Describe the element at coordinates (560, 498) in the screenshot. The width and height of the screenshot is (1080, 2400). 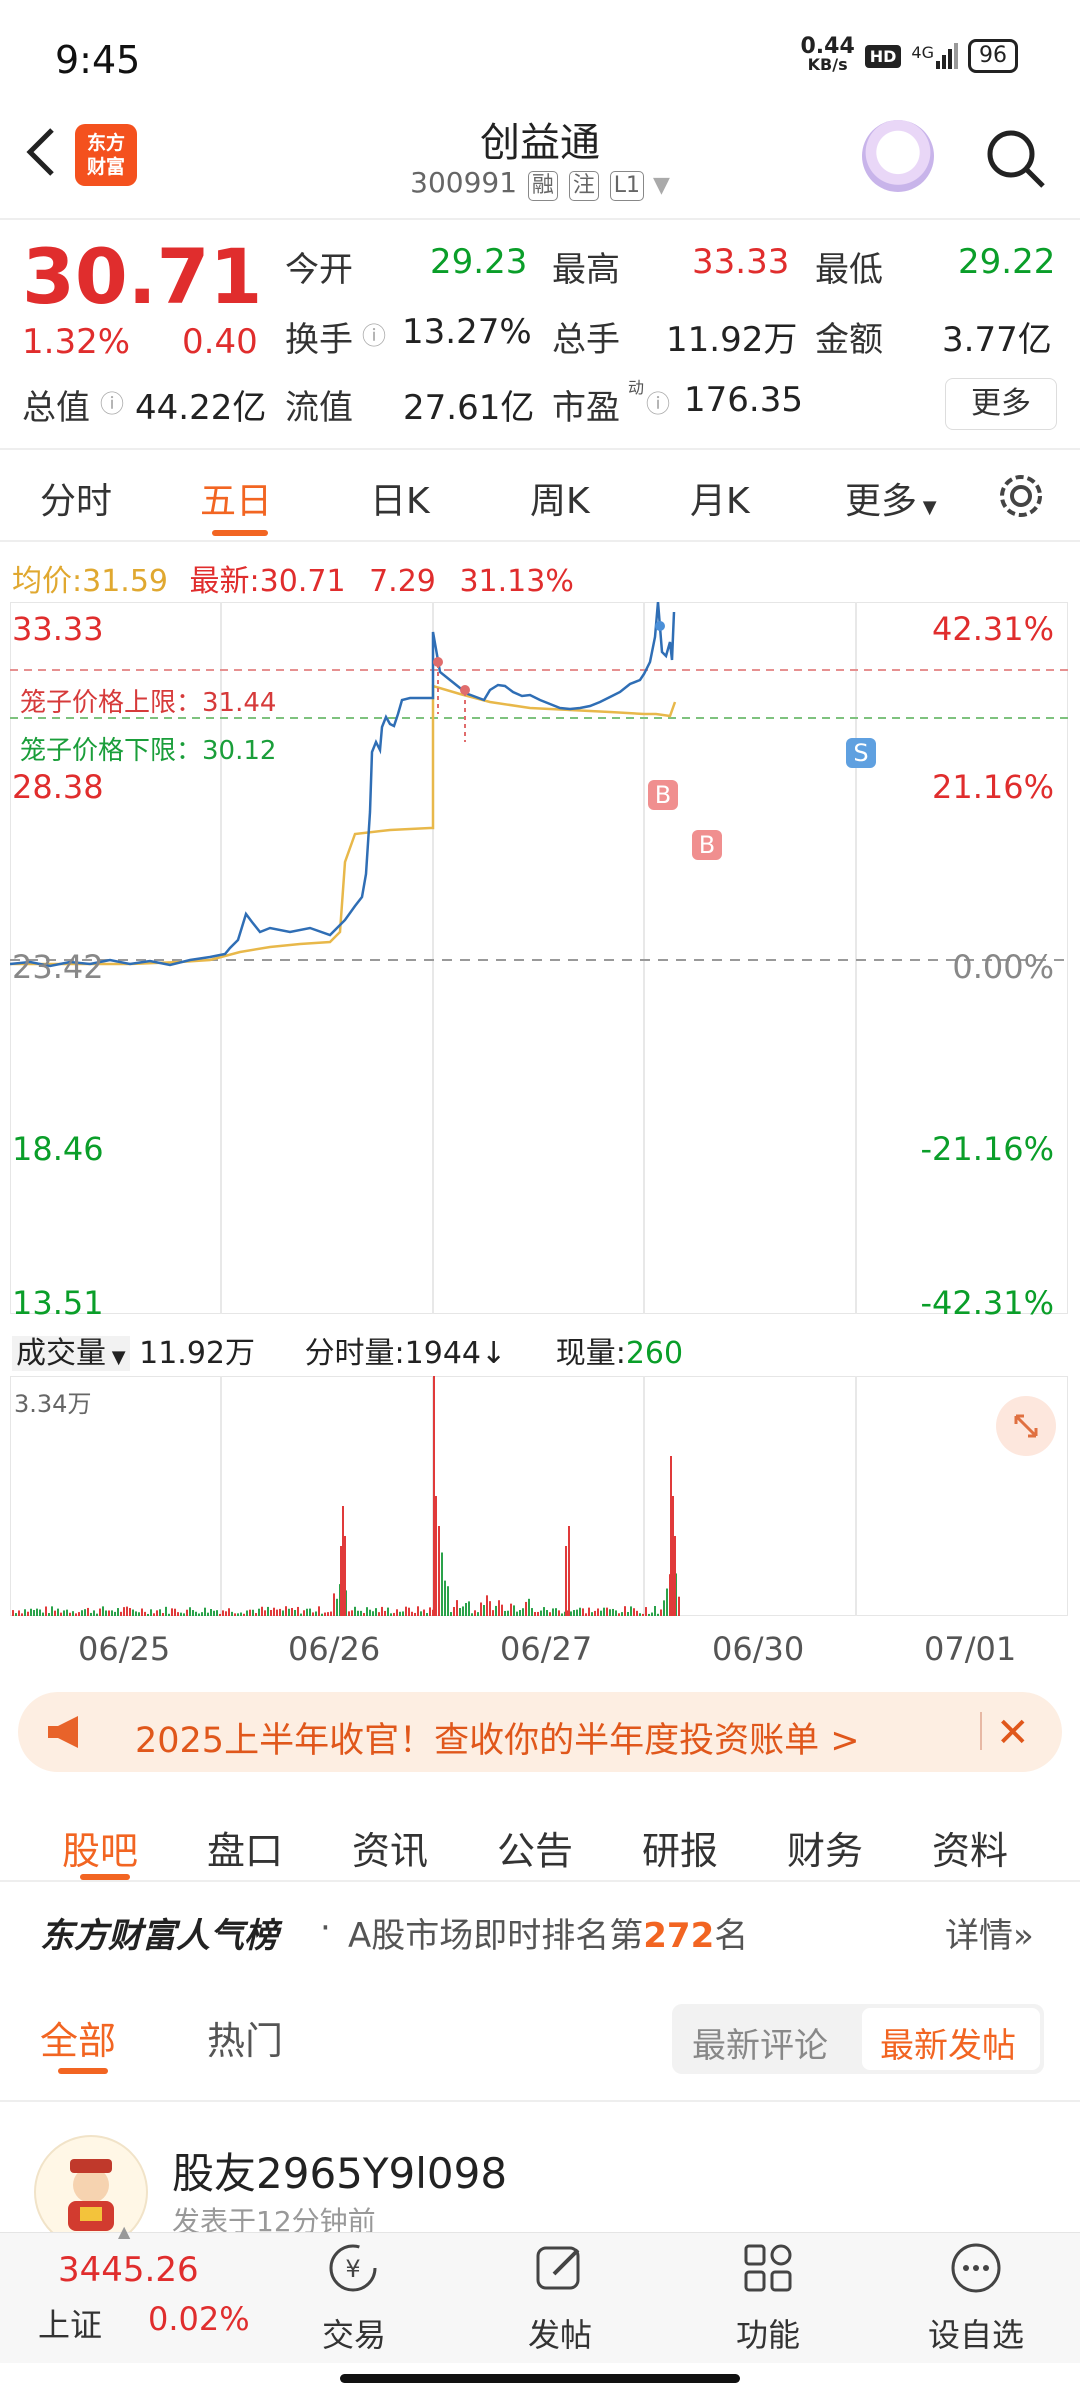
I see `tab-weekly-k: 周K` at that location.